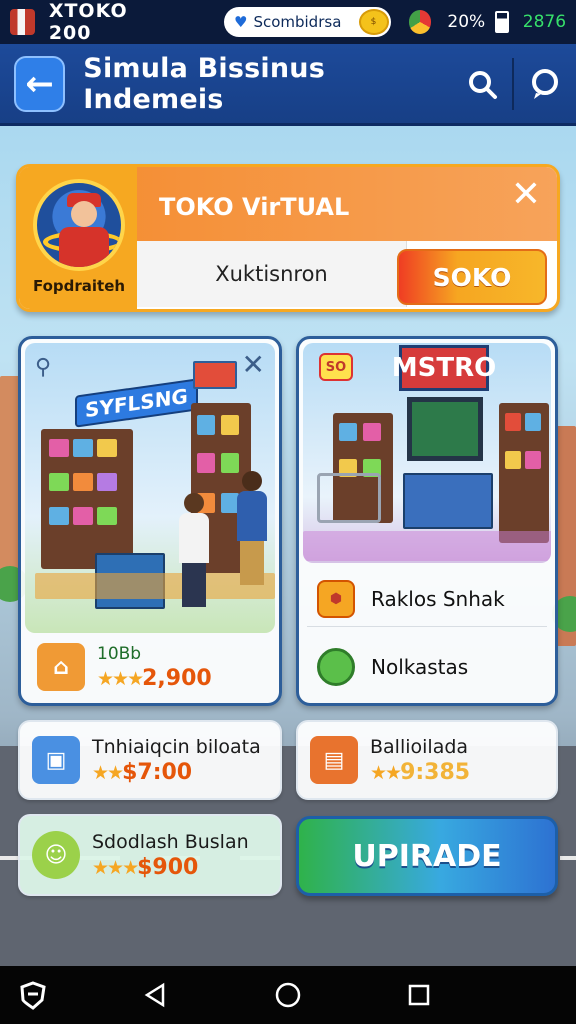  Describe the element at coordinates (254, 207) in the screenshot. I see `store-title: TOKO VirTUAL` at that location.